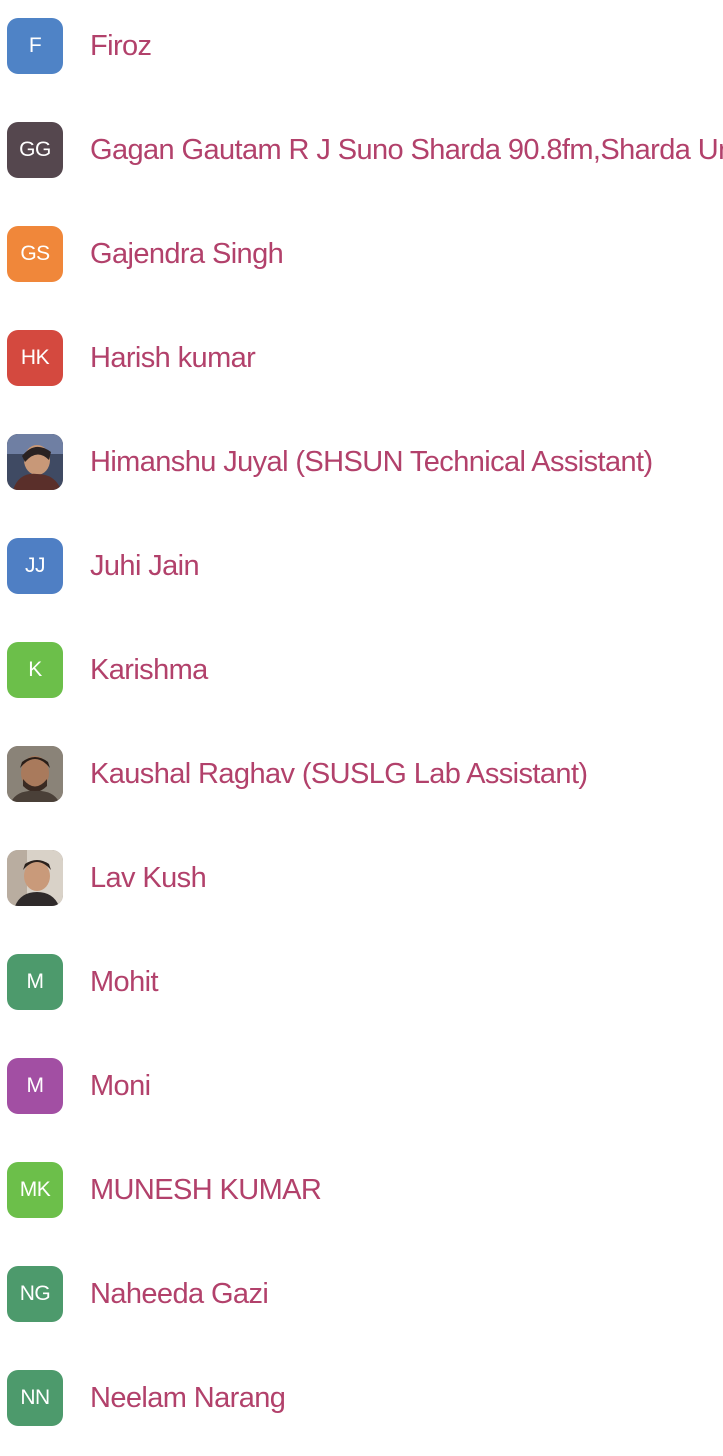 The width and height of the screenshot is (723, 1456). Describe the element at coordinates (179, 1294) in the screenshot. I see `participant-name: Naheeda Gazi` at that location.